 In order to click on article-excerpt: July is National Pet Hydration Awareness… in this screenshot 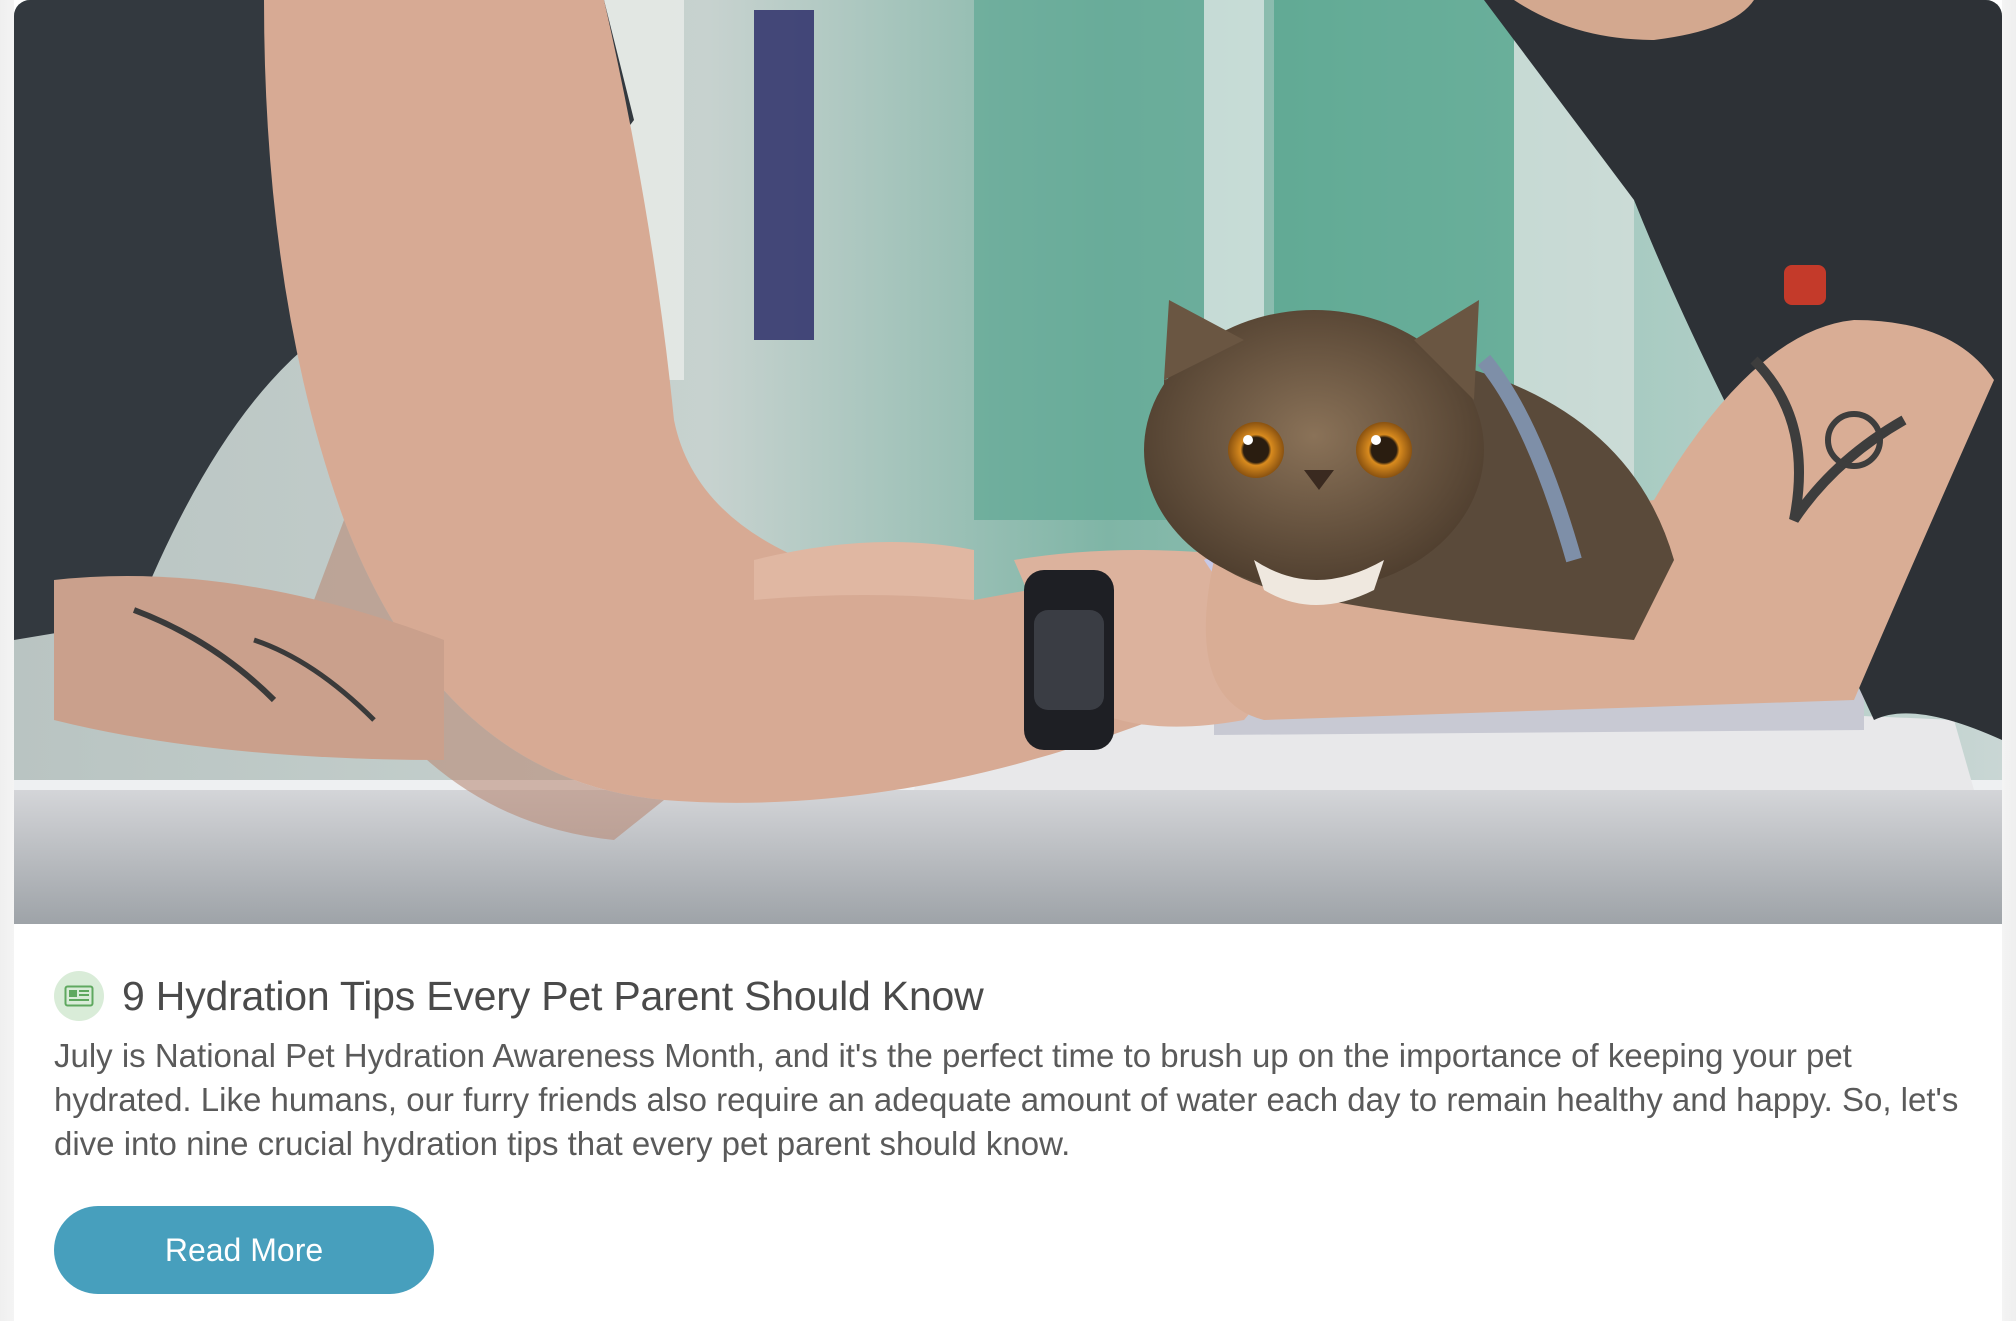, I will do `click(1006, 1099)`.